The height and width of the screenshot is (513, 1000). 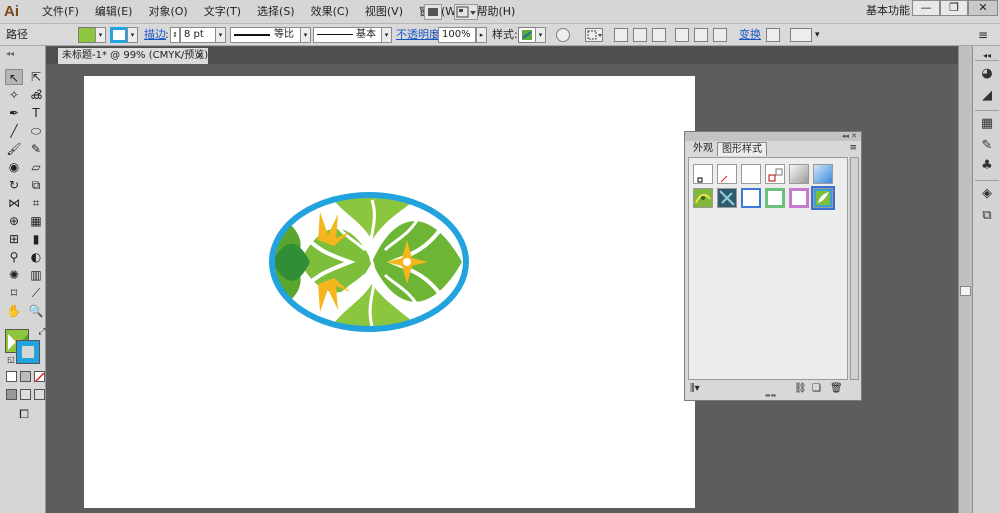 I want to click on selected-ellipse-artwork, so click(x=369, y=262).